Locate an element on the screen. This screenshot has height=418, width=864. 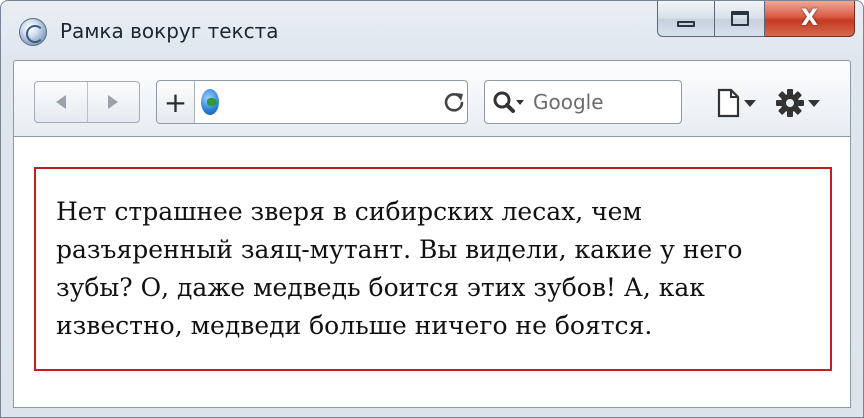
forward-button is located at coordinates (113, 102).